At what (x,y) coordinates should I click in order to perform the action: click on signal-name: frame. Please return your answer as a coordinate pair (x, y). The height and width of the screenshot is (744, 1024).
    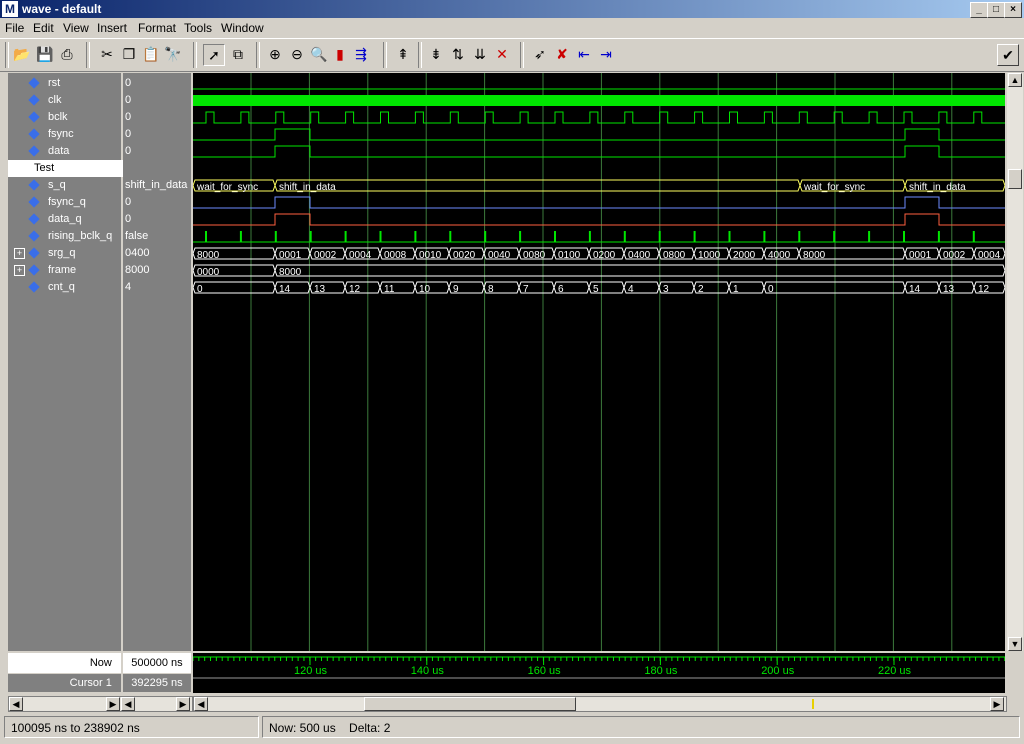
    Looking at the image, I should click on (62, 270).